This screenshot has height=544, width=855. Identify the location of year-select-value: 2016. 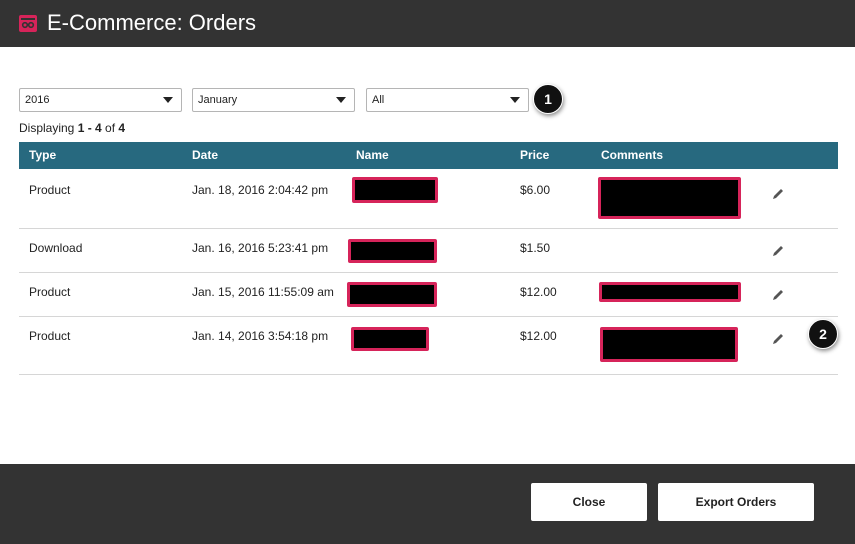
(37, 100).